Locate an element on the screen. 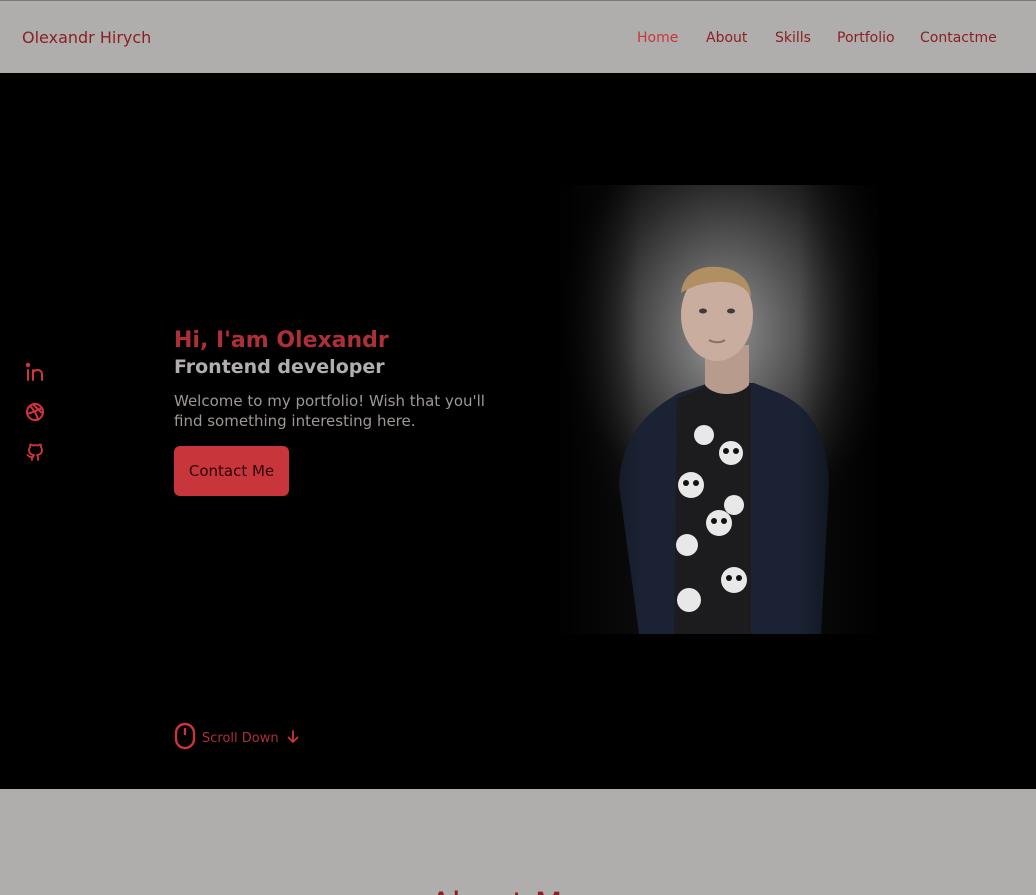  main-nav: Home About Skills Portfolio Contactme is located at coordinates (518, 40).